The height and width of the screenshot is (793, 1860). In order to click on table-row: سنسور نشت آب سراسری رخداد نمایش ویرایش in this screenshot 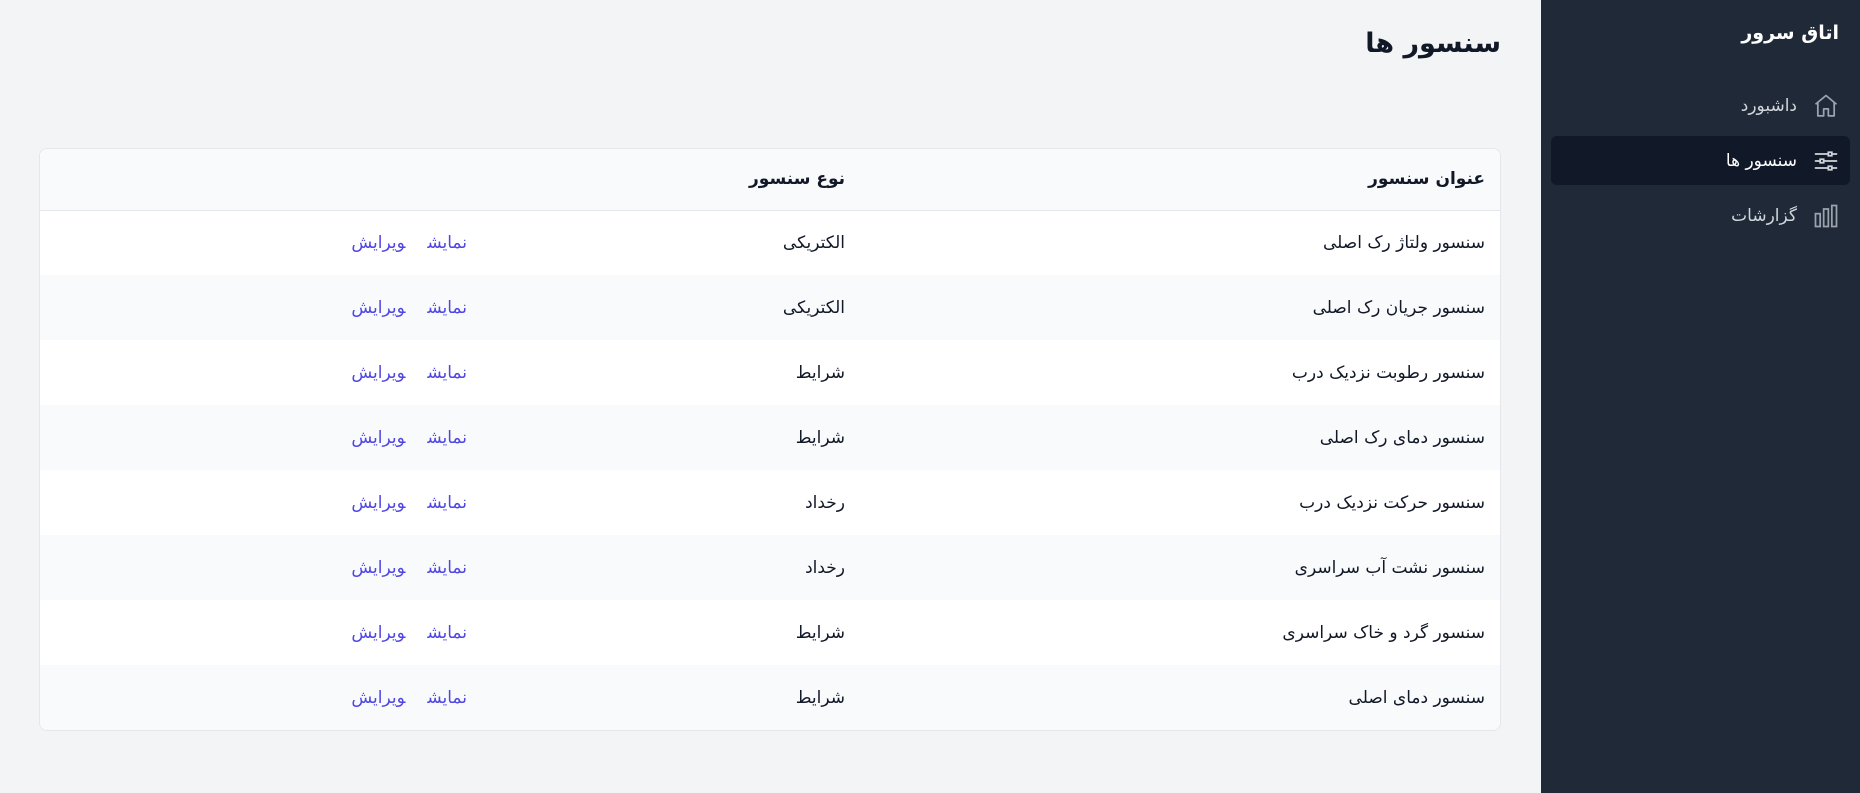, I will do `click(770, 567)`.